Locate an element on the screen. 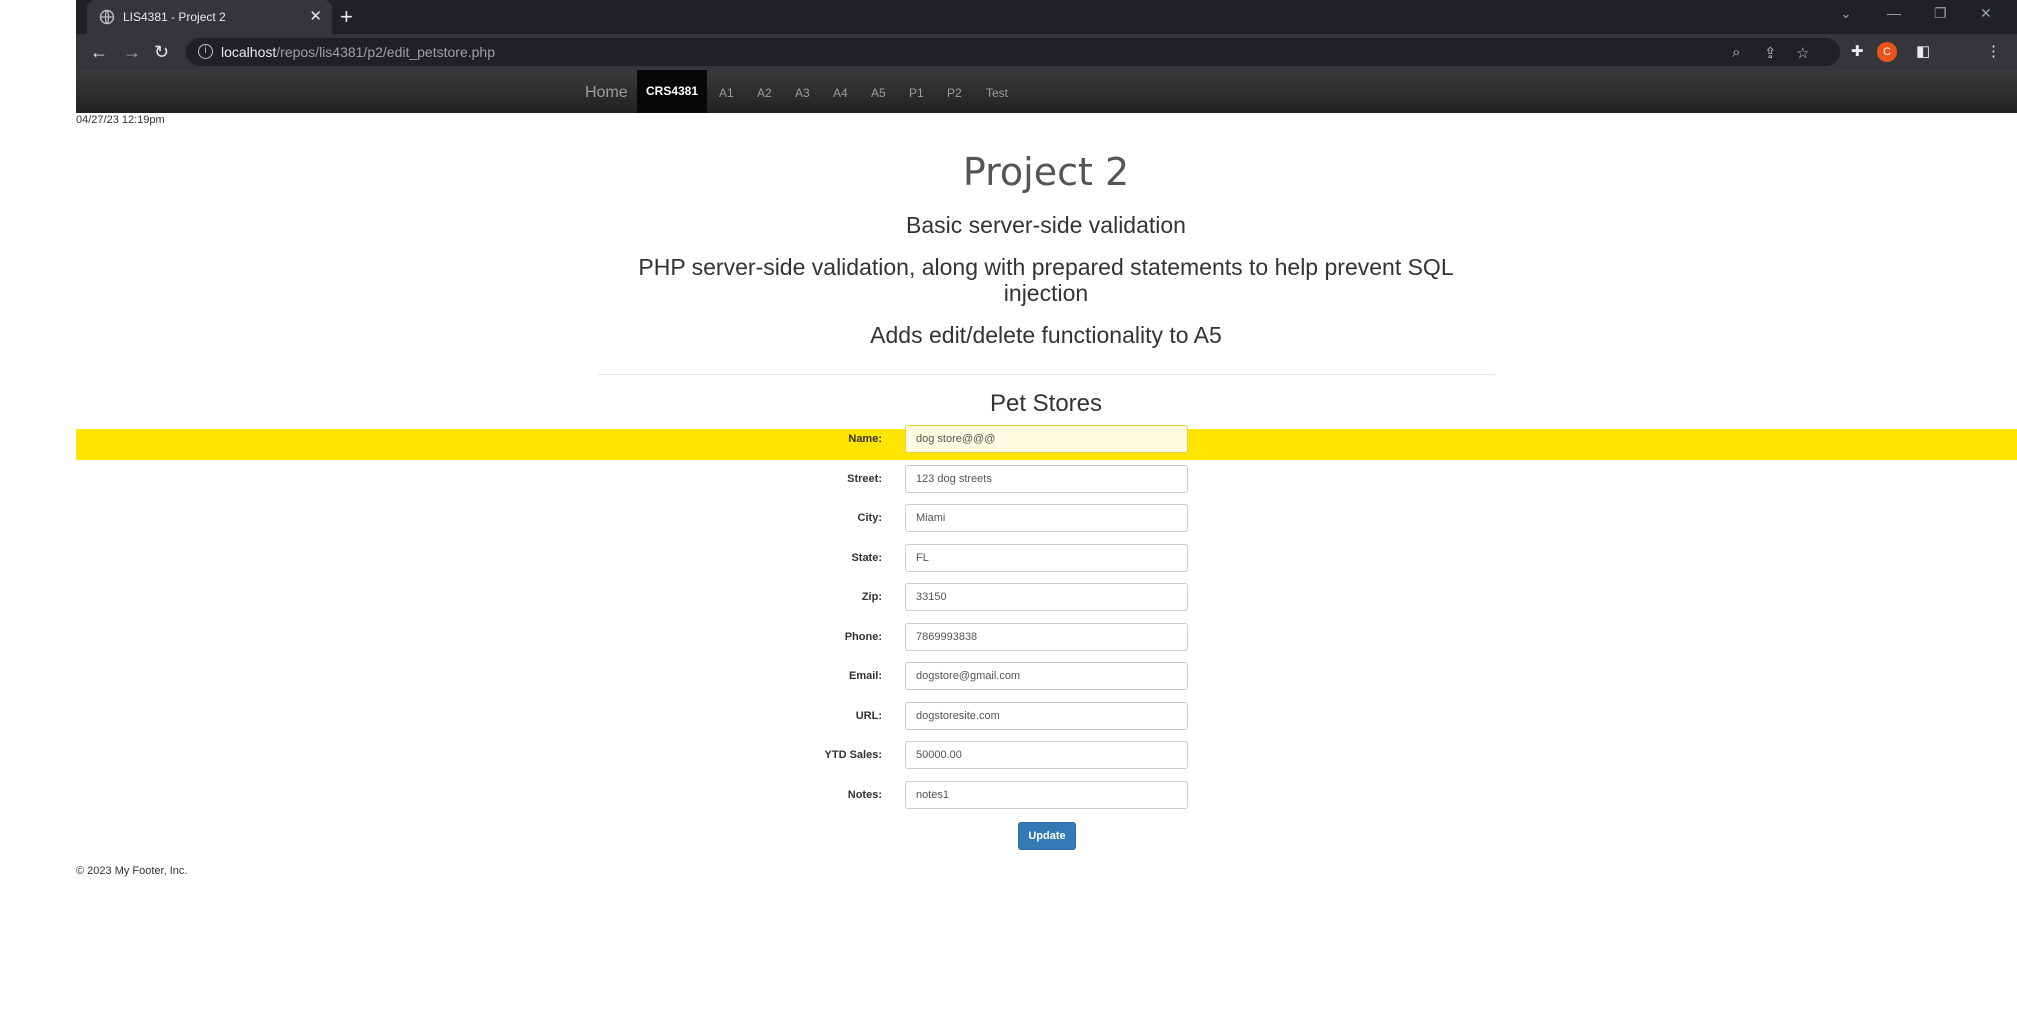  nav-item-a3: A3 is located at coordinates (802, 93).